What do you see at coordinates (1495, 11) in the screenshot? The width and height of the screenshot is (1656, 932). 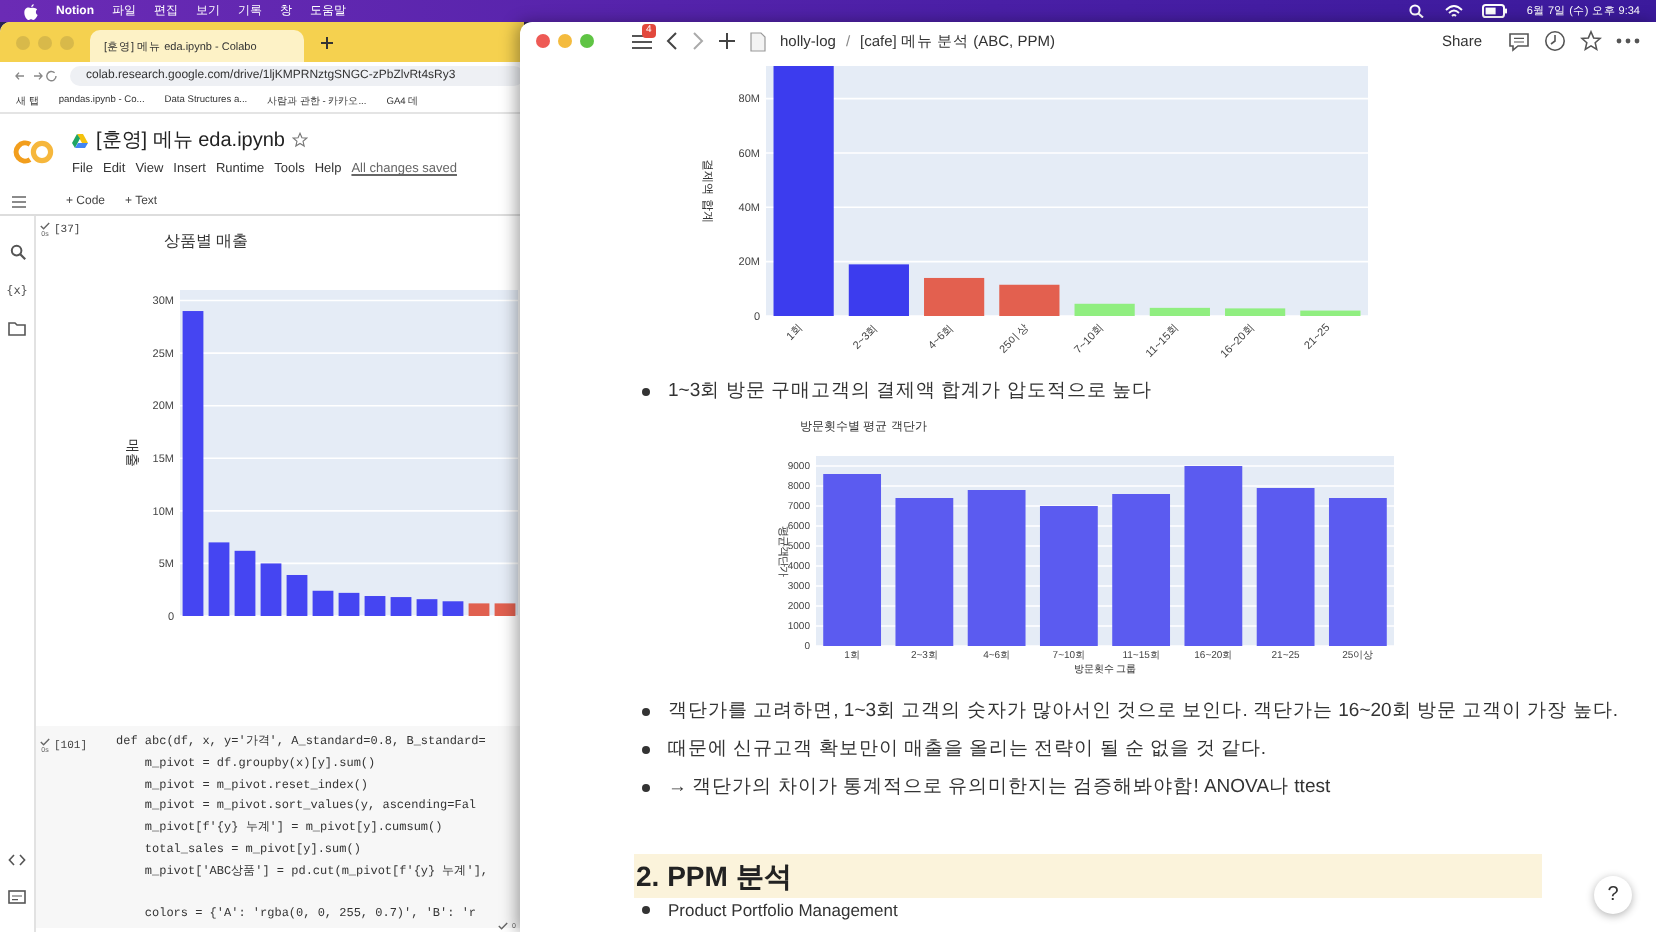 I see `battery-icon` at bounding box center [1495, 11].